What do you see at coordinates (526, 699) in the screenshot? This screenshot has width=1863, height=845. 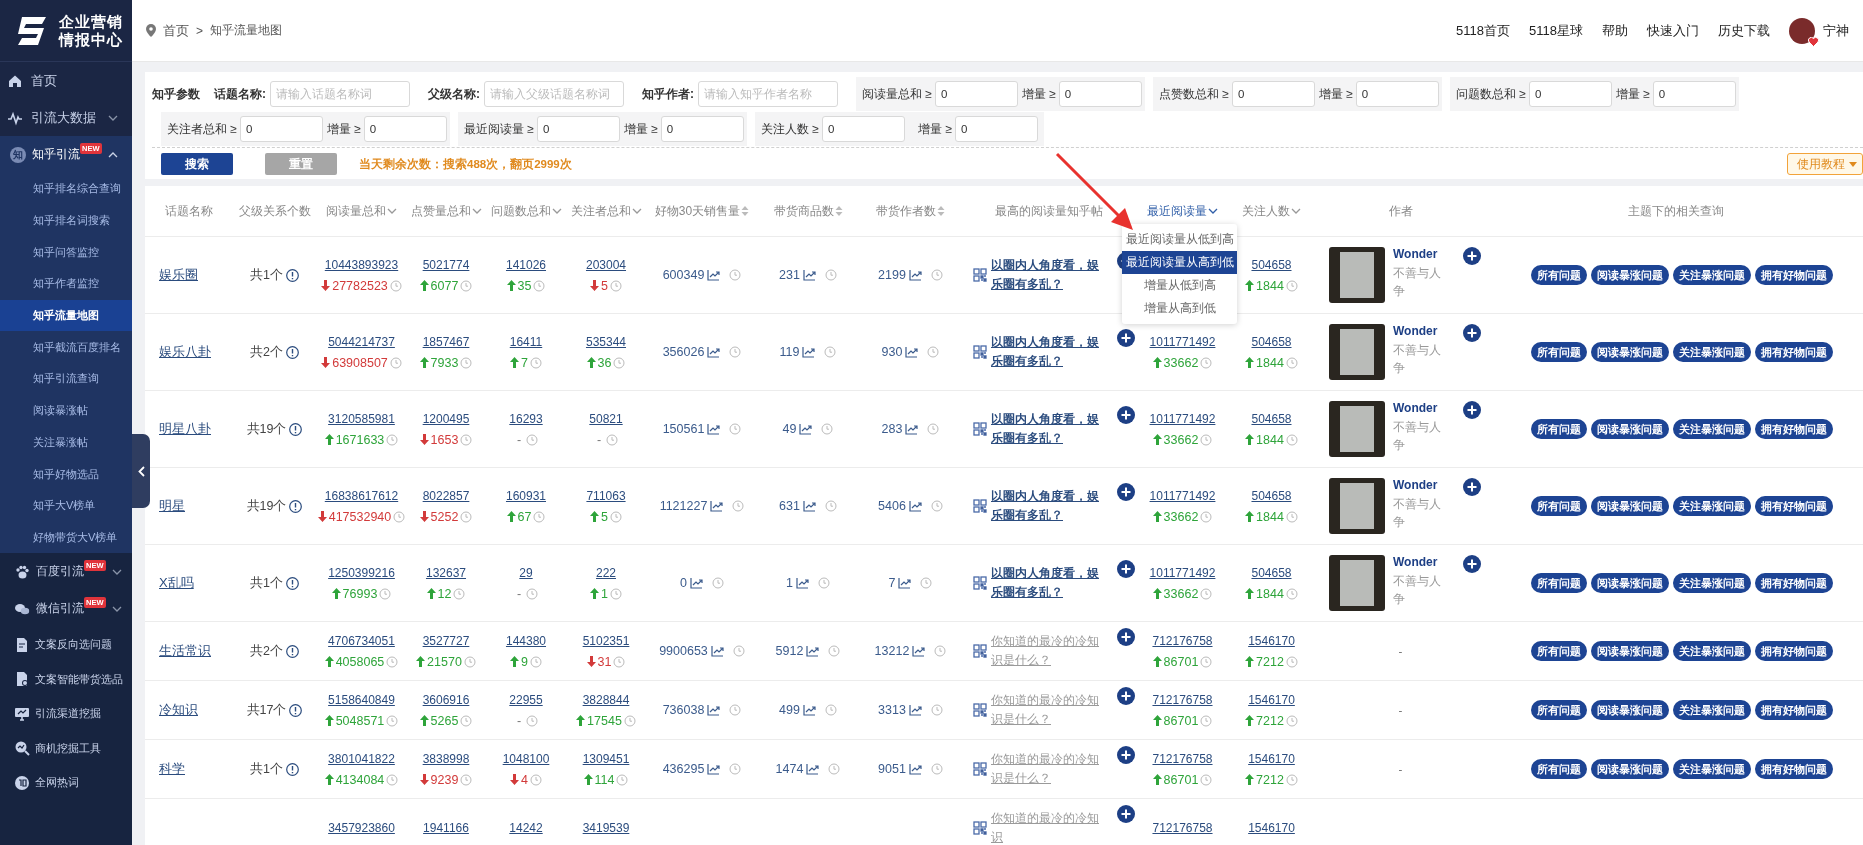 I see `metric-link: 22955` at bounding box center [526, 699].